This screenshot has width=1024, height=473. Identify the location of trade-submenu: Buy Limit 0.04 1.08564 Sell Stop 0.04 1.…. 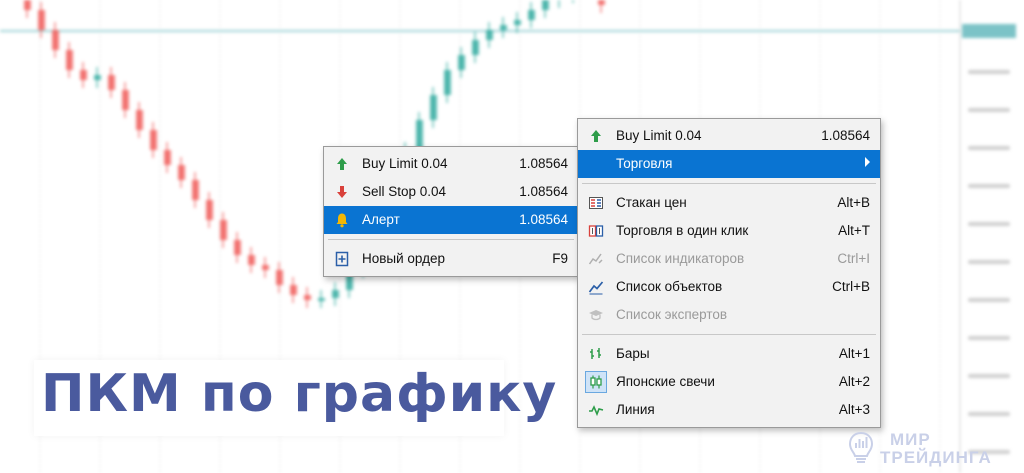
(451, 211).